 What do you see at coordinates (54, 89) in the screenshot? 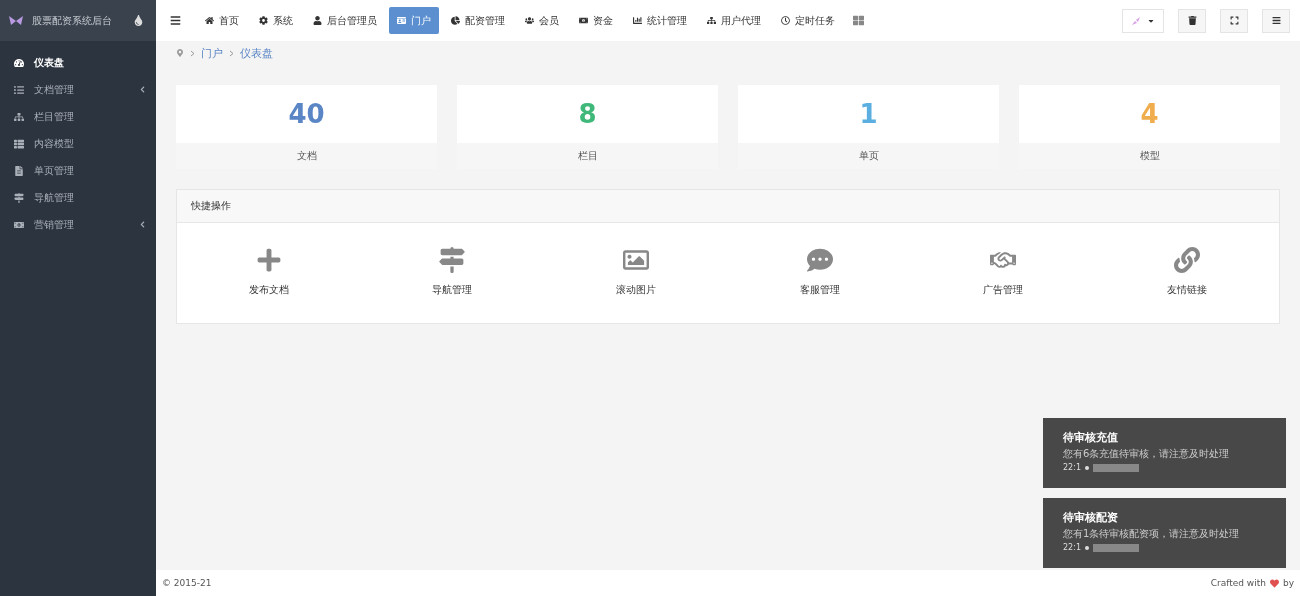
I see `sidebar-label: 文档管理` at bounding box center [54, 89].